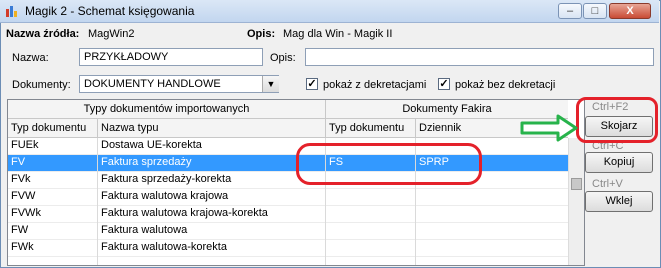 The height and width of the screenshot is (268, 661). What do you see at coordinates (146, 162) in the screenshot?
I see `cell-name: Faktura sprzedaży` at bounding box center [146, 162].